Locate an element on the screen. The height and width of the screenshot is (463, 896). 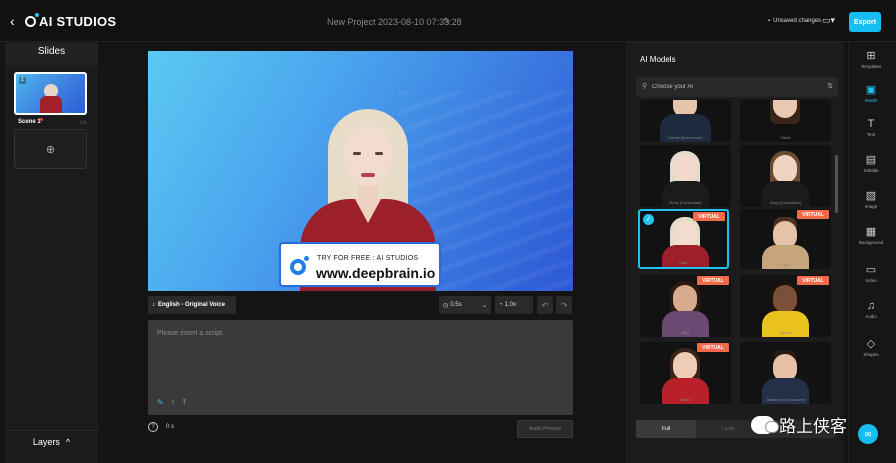
model-card-amy: Amy (Consultant) is located at coordinates (785, 176).